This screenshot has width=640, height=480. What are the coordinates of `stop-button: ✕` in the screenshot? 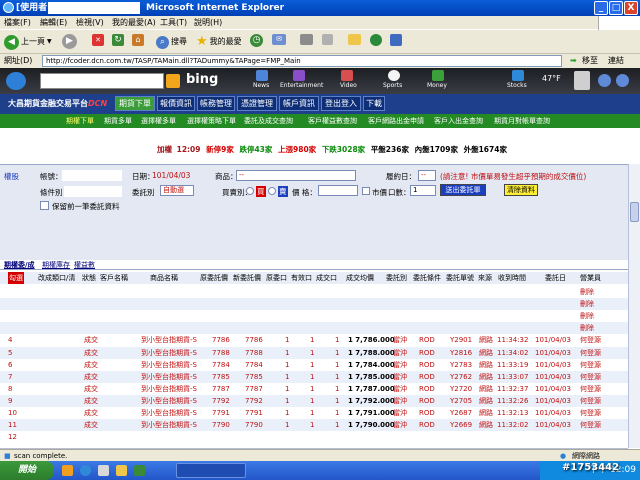 It's located at (98, 40).